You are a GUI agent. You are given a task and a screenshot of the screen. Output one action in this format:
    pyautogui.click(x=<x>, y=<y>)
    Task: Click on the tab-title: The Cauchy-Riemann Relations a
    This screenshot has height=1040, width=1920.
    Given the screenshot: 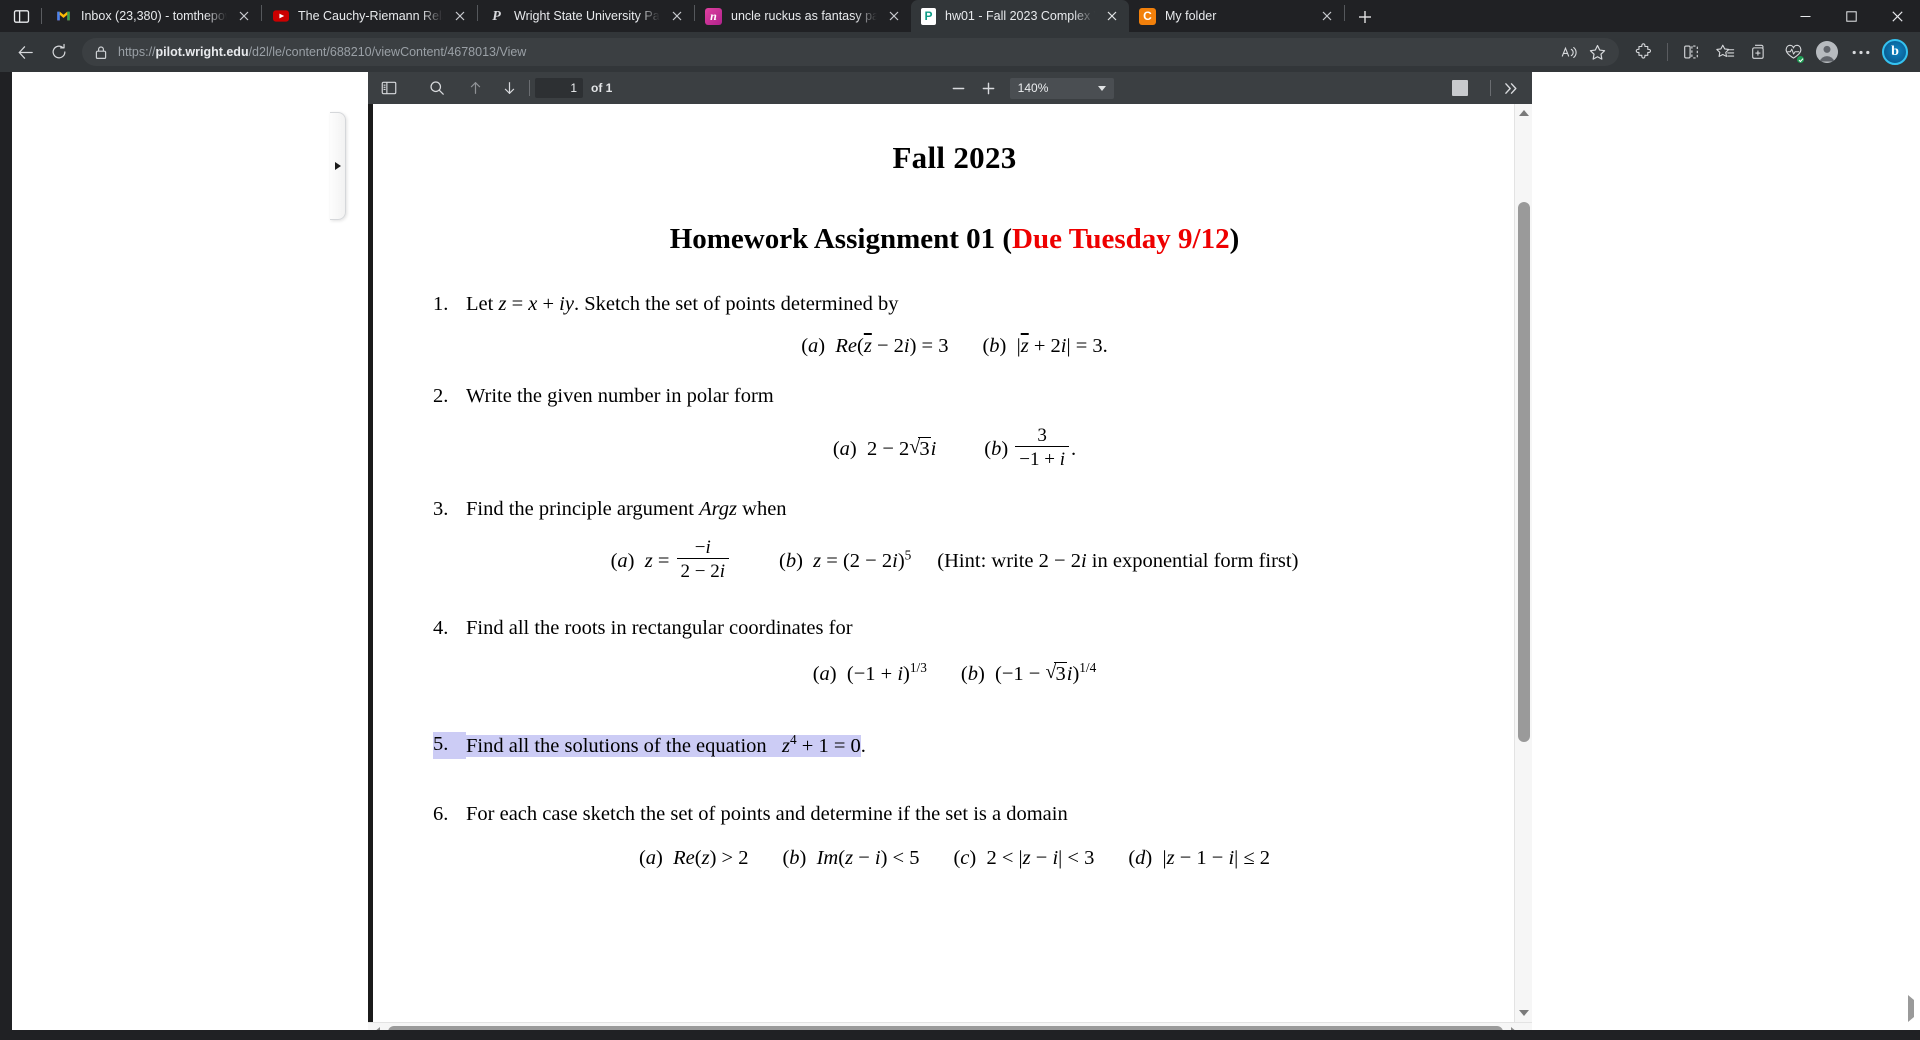 What is the action you would take?
    pyautogui.click(x=370, y=16)
    